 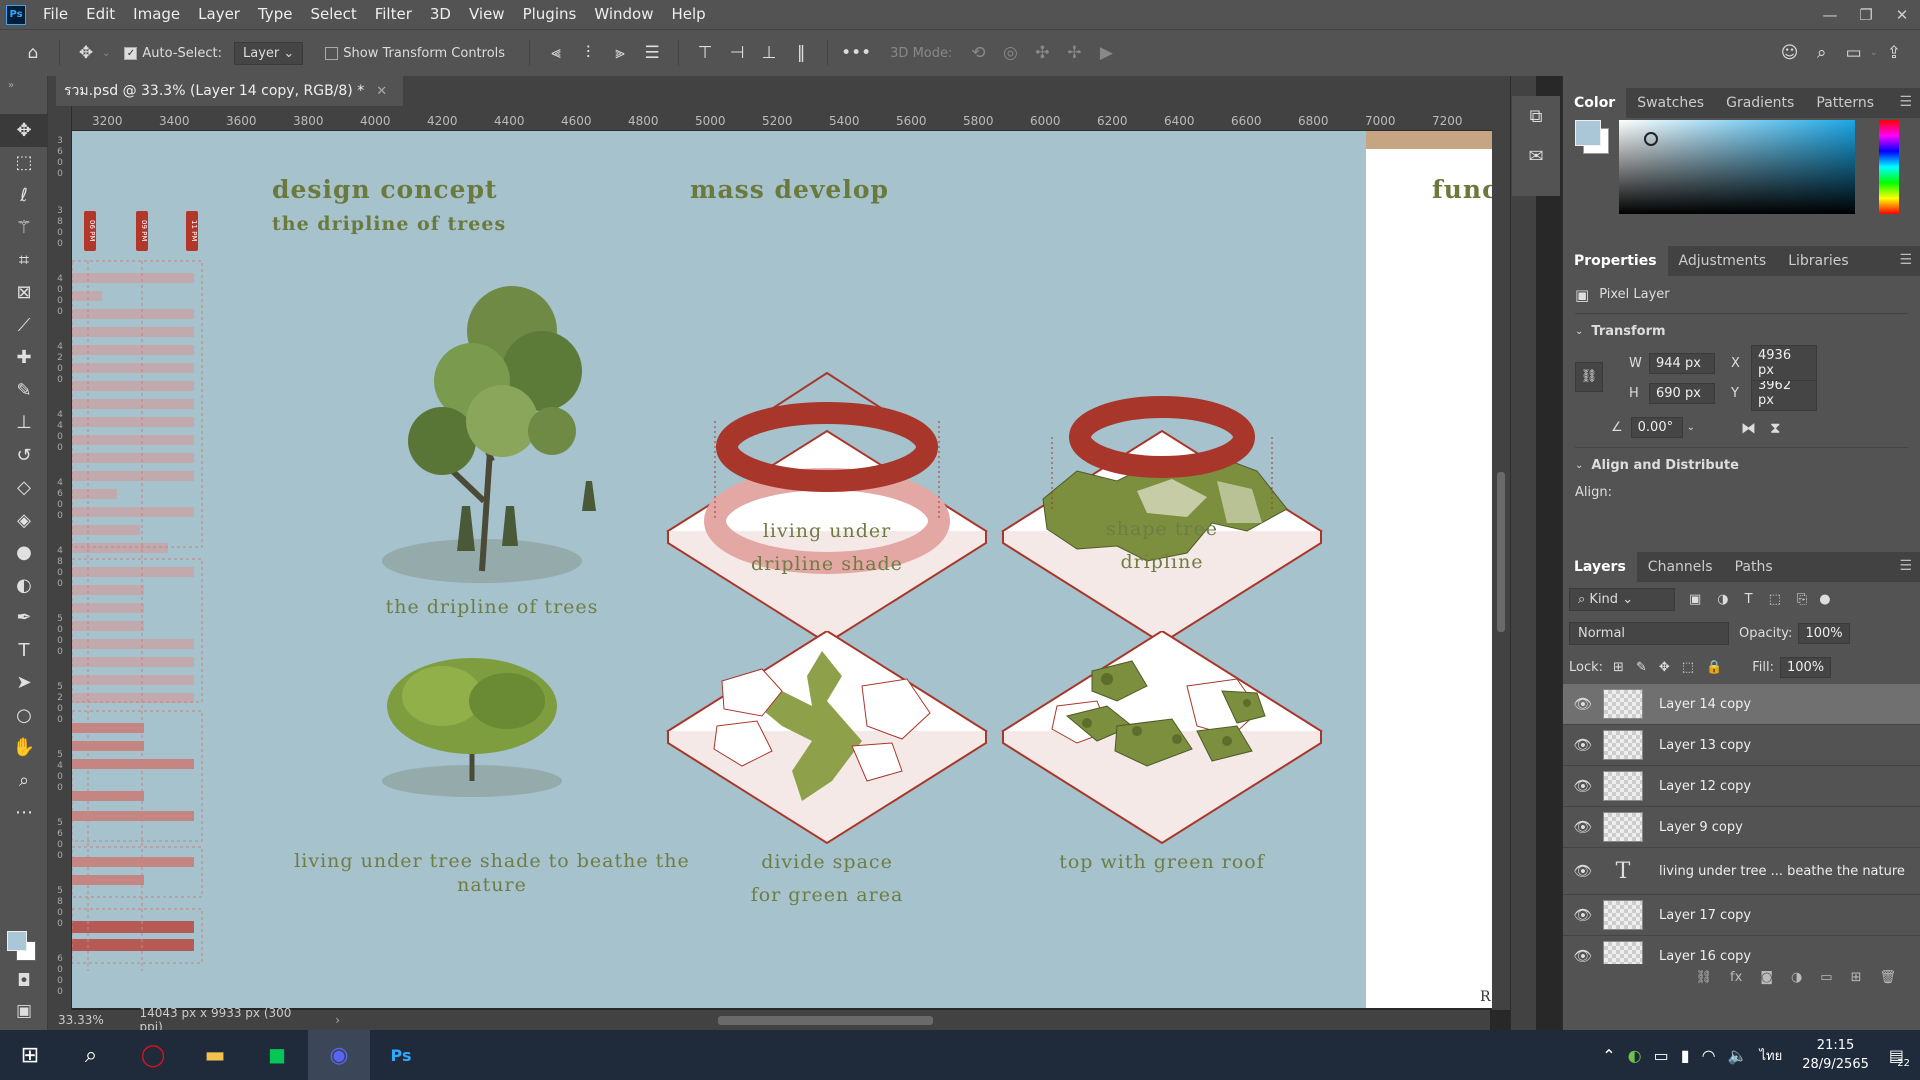 What do you see at coordinates (24, 981) in the screenshot?
I see `quick-mask-icon: ◘` at bounding box center [24, 981].